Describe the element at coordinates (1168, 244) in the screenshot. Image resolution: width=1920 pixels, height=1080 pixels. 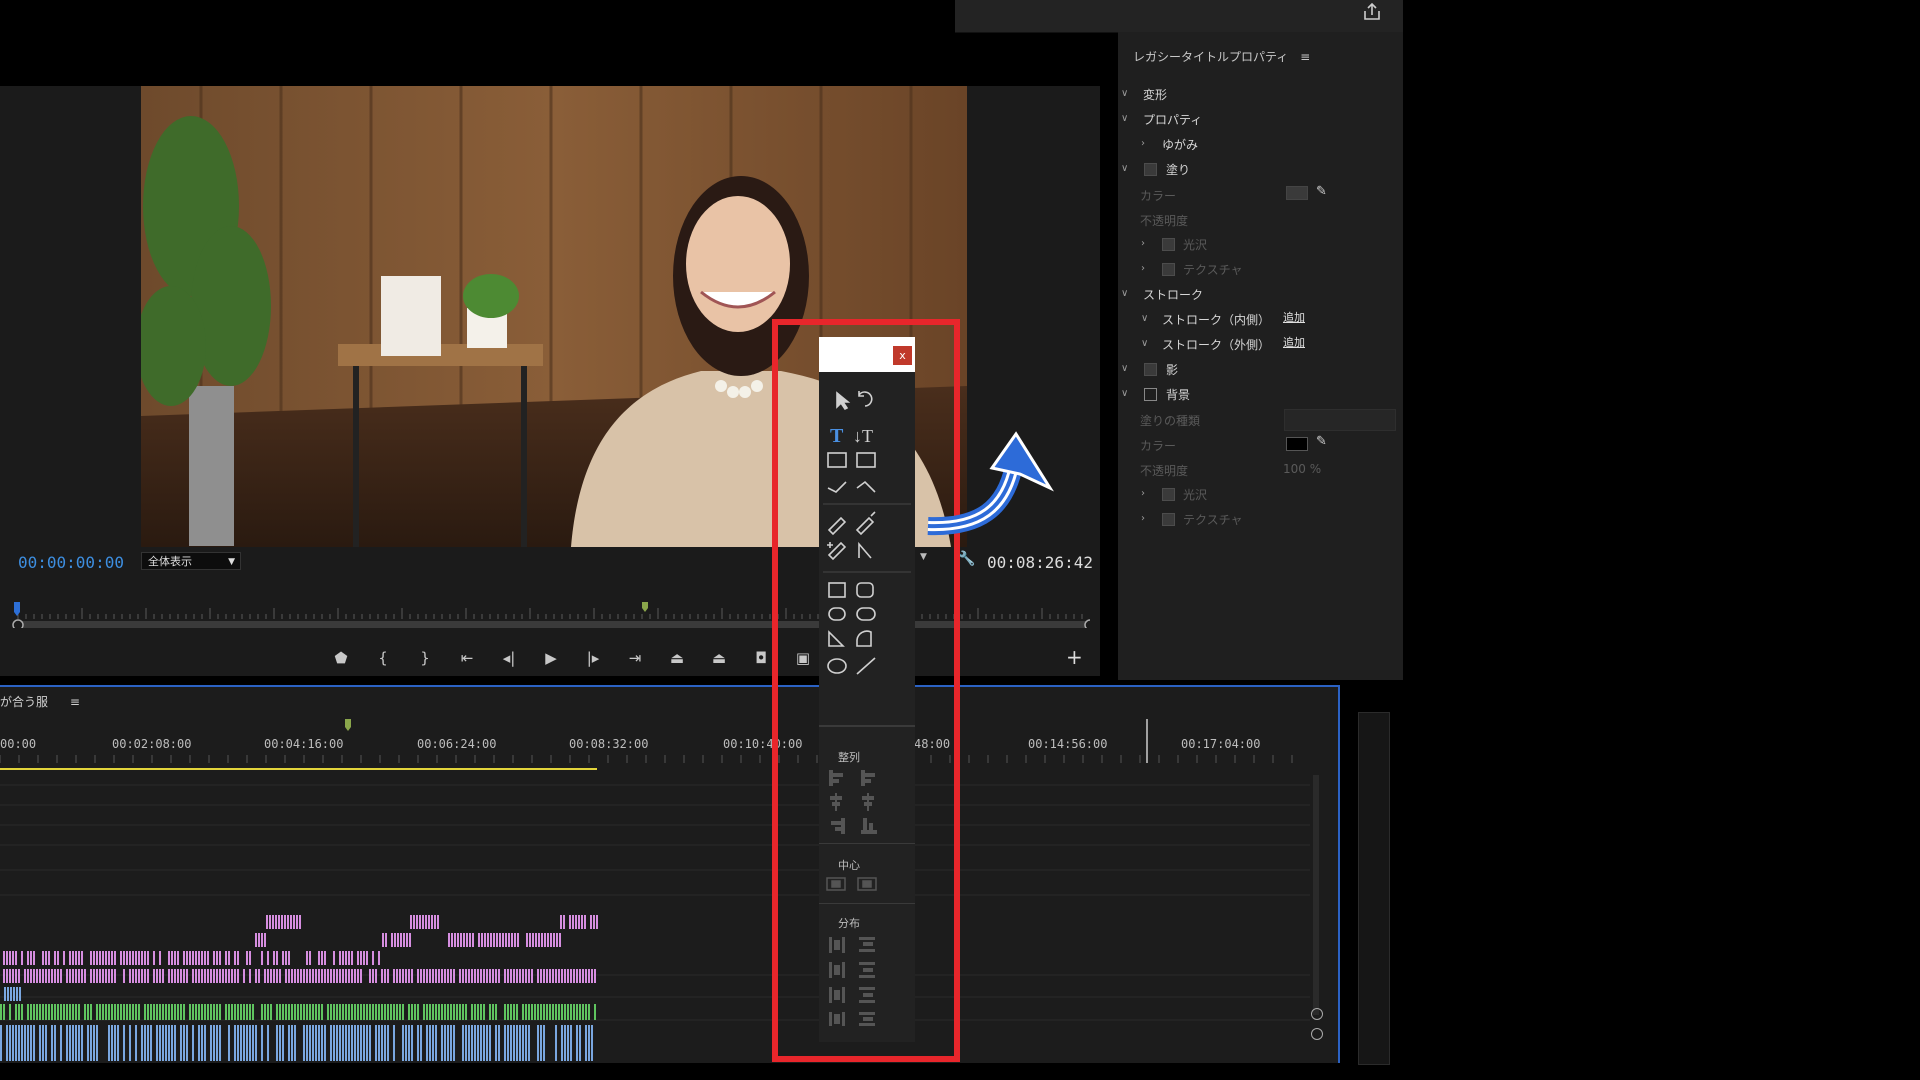
I see `fill-sheen-checkbox` at that location.